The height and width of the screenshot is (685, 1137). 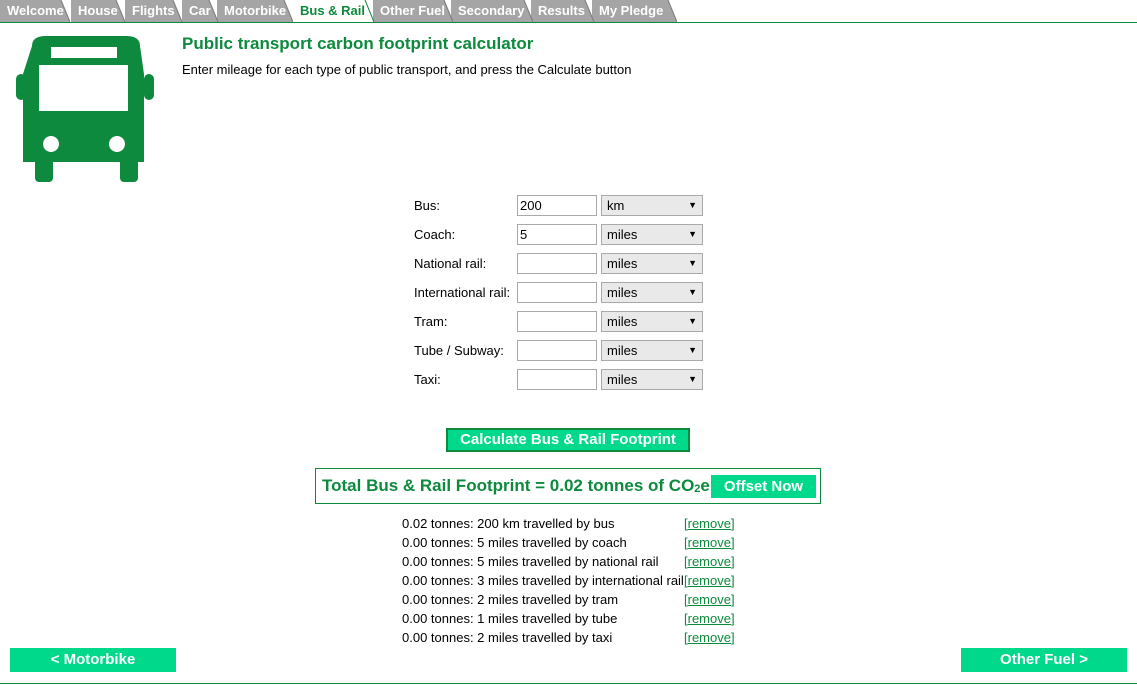 I want to click on national-rail-distance-input, so click(x=557, y=263).